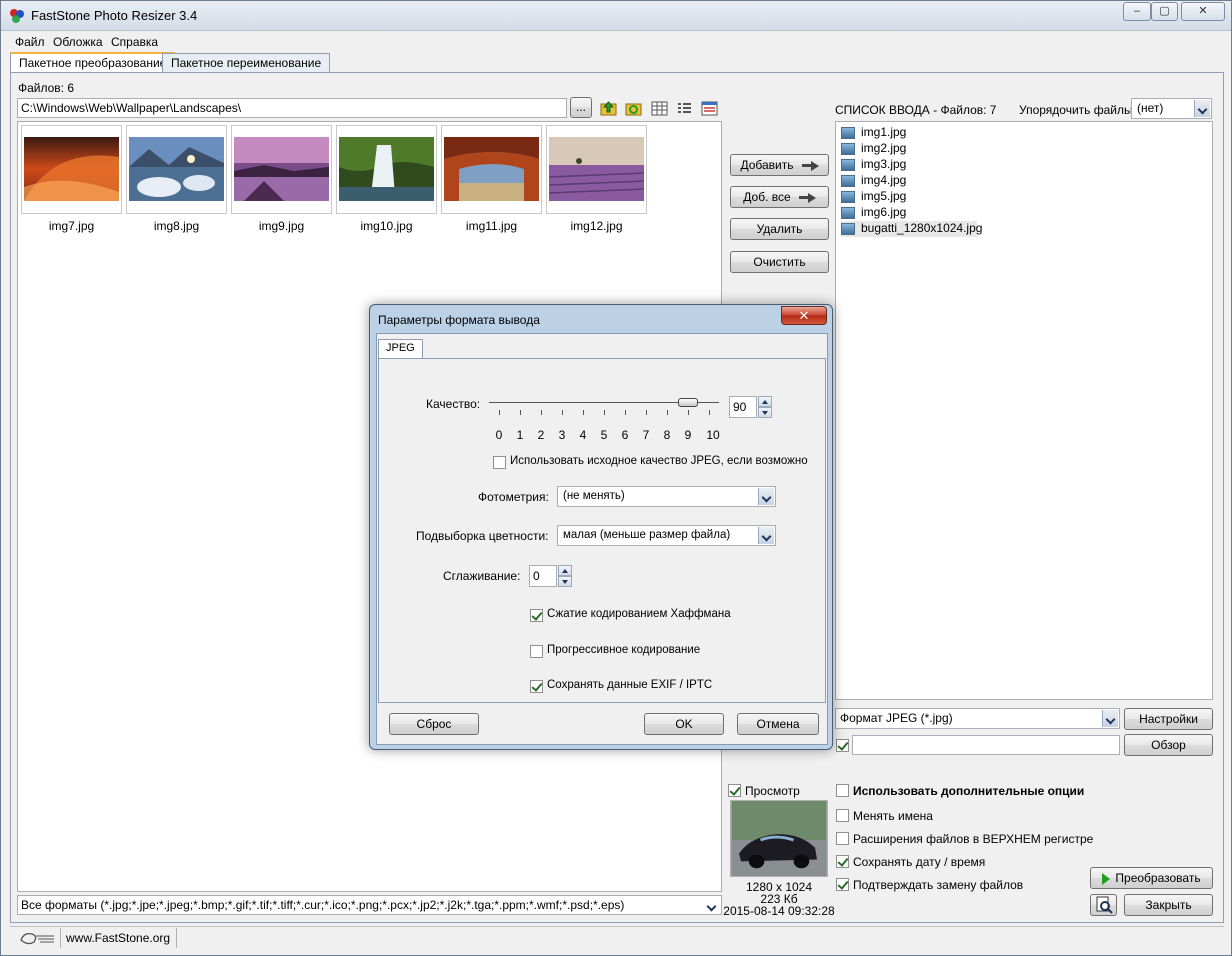 This screenshot has width=1232, height=956. What do you see at coordinates (607, 435) in the screenshot?
I see `quality-scale: 0 1 2 3 4 5 6 7 8 9 10` at bounding box center [607, 435].